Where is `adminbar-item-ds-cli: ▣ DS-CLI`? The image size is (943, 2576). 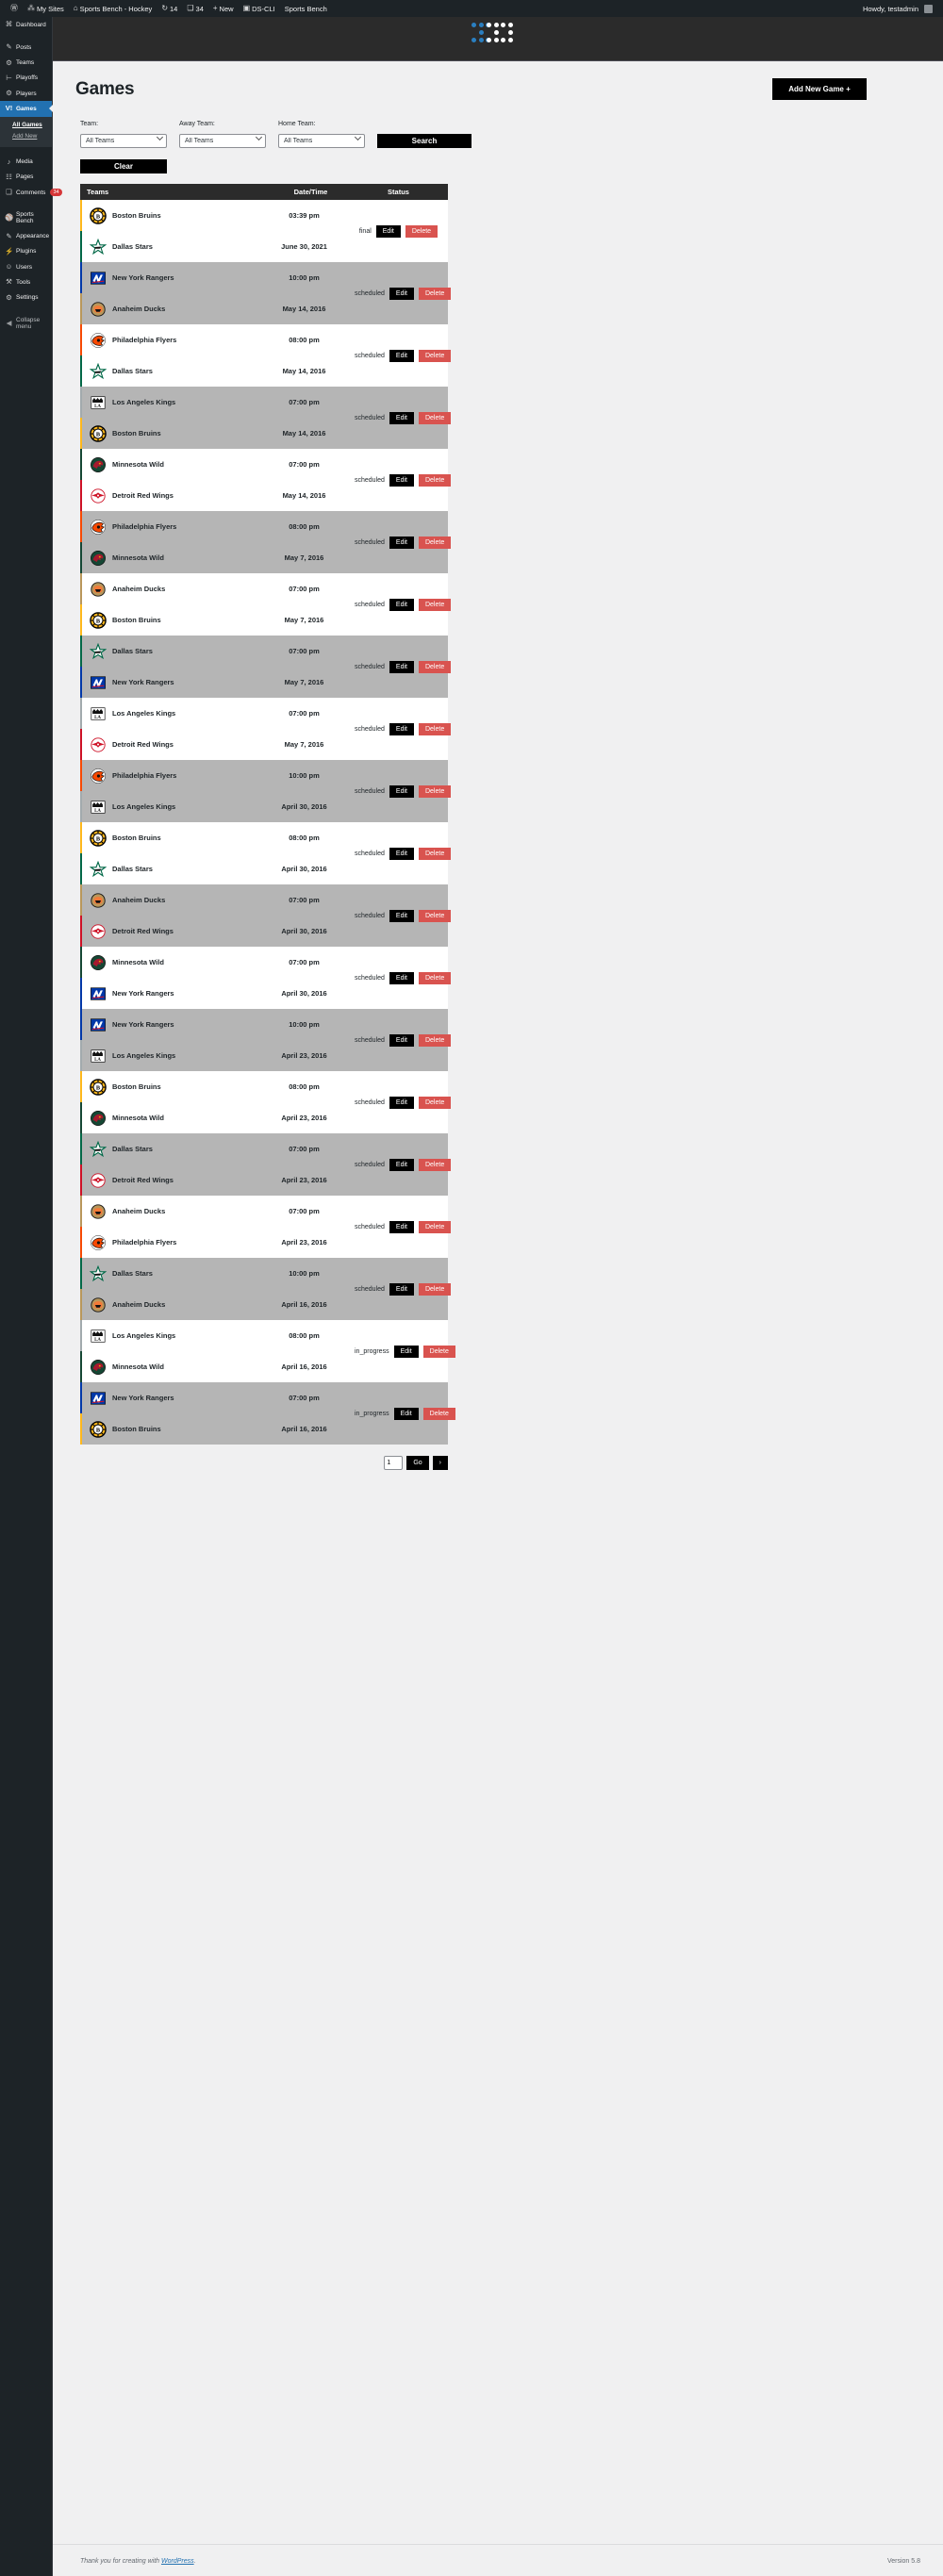
adminbar-item-ds-cli: ▣ DS-CLI is located at coordinates (259, 8).